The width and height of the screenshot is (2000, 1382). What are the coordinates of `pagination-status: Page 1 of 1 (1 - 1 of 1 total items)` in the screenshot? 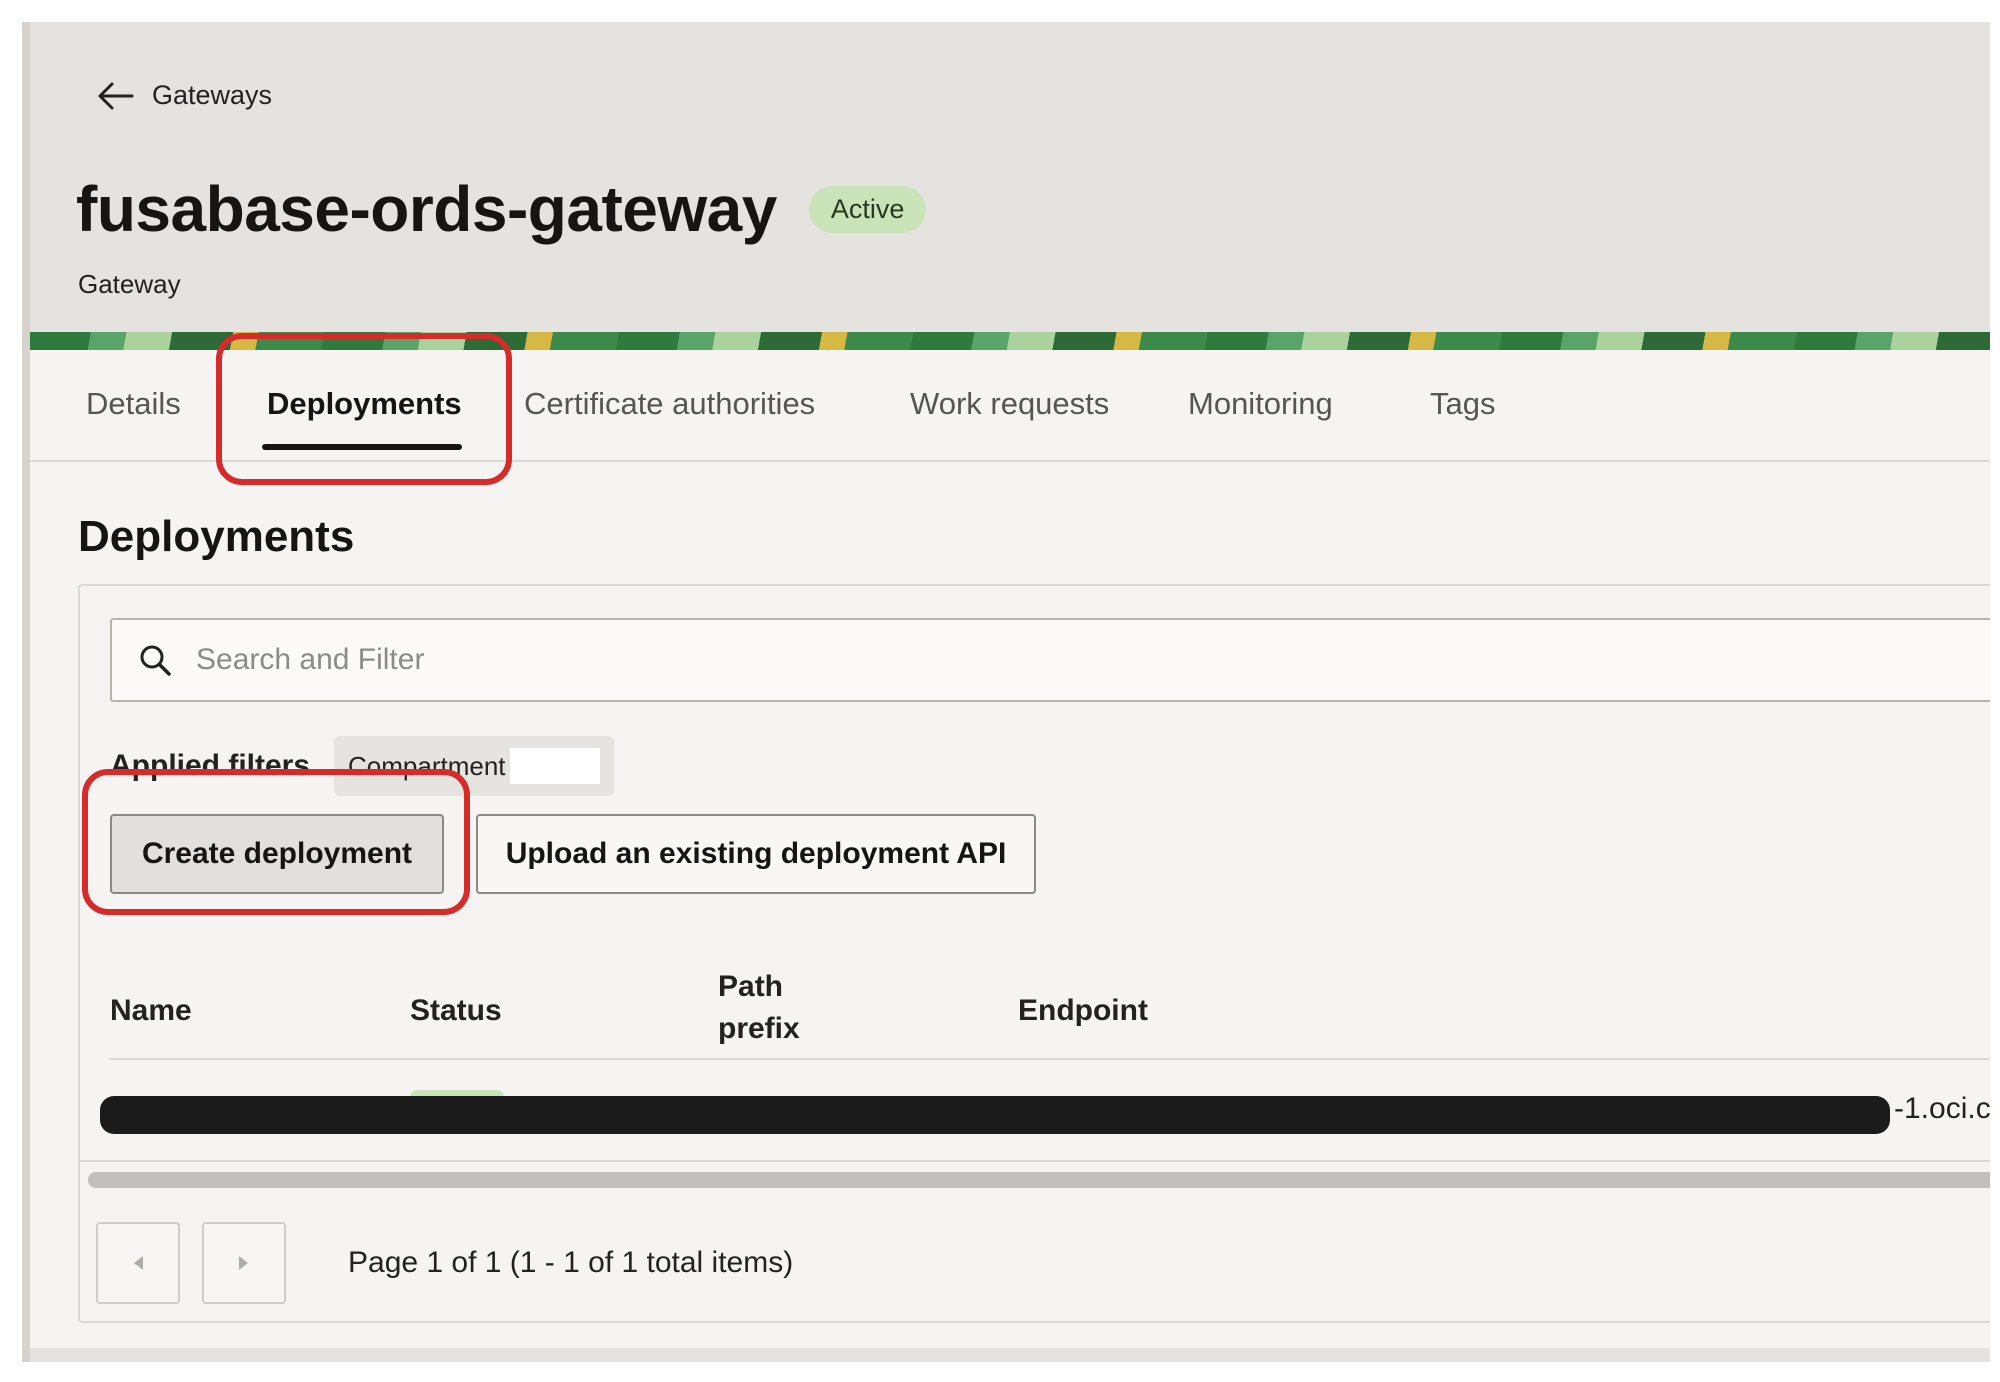 It's located at (571, 1262).